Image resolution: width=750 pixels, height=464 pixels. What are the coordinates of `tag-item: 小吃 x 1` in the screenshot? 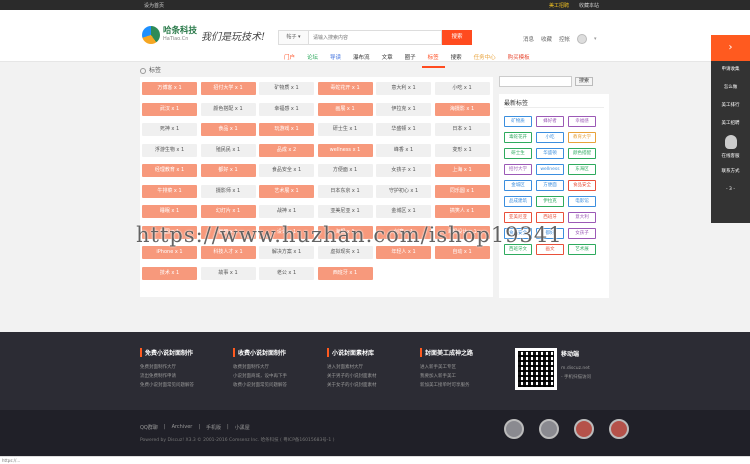 It's located at (462, 88).